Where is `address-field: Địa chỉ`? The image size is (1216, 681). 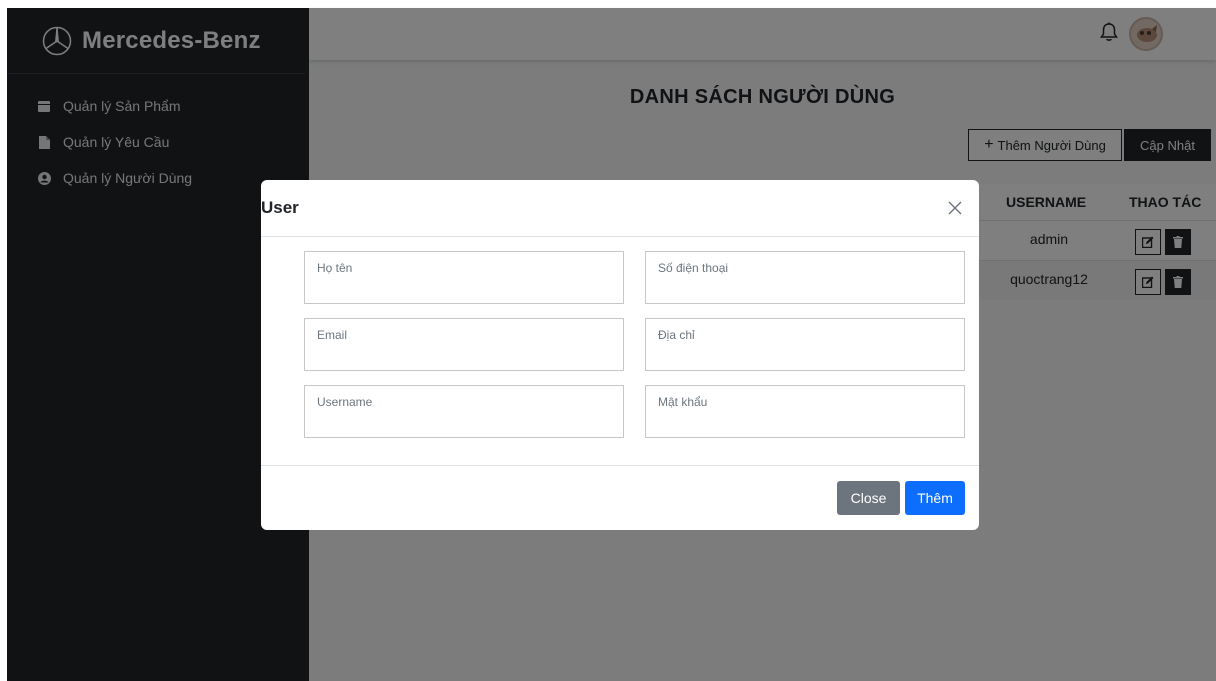 address-field: Địa chỉ is located at coordinates (805, 344).